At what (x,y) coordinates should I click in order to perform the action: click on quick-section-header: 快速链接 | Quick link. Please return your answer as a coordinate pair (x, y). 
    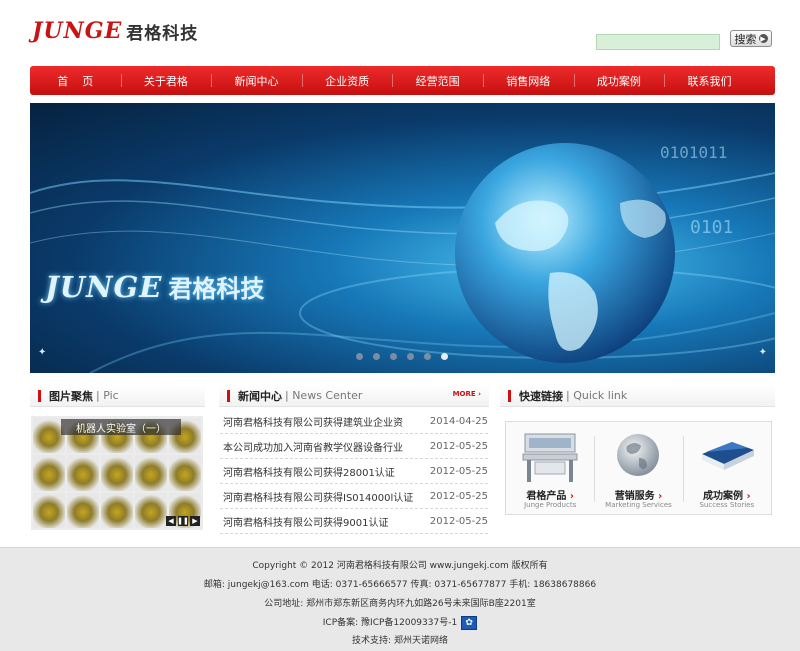
    Looking at the image, I should click on (637, 396).